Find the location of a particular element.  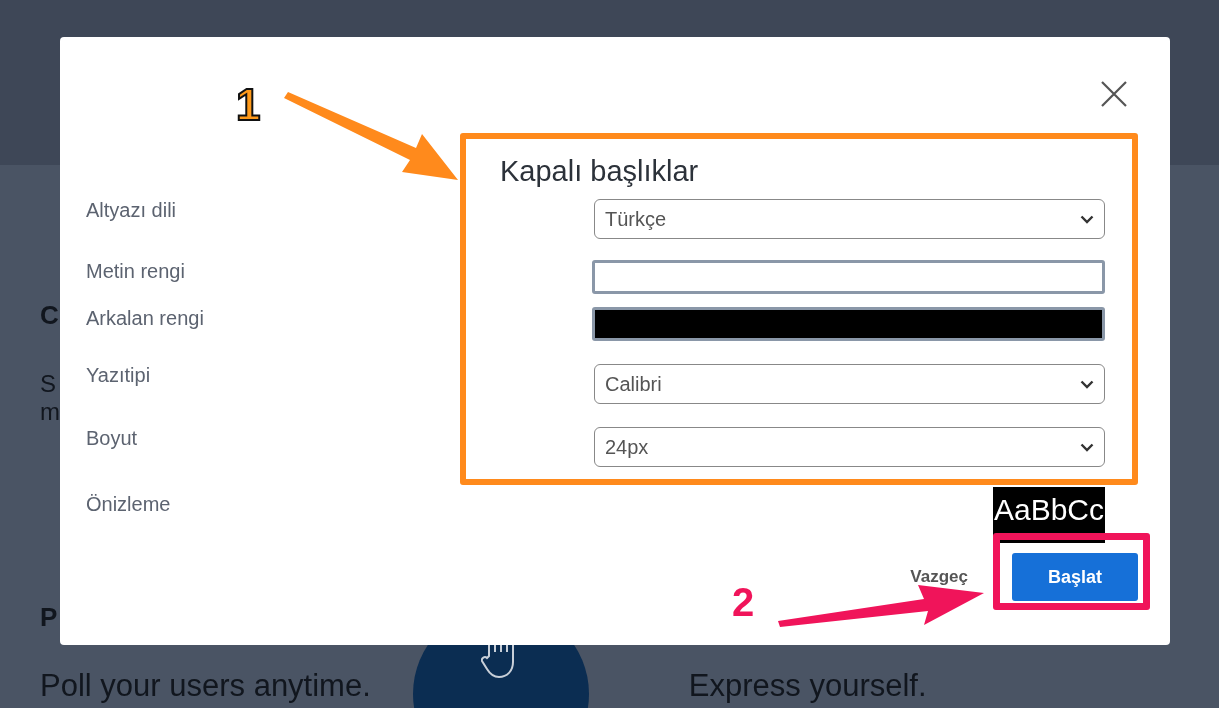

dropdown: Türkçe is located at coordinates (849, 219).